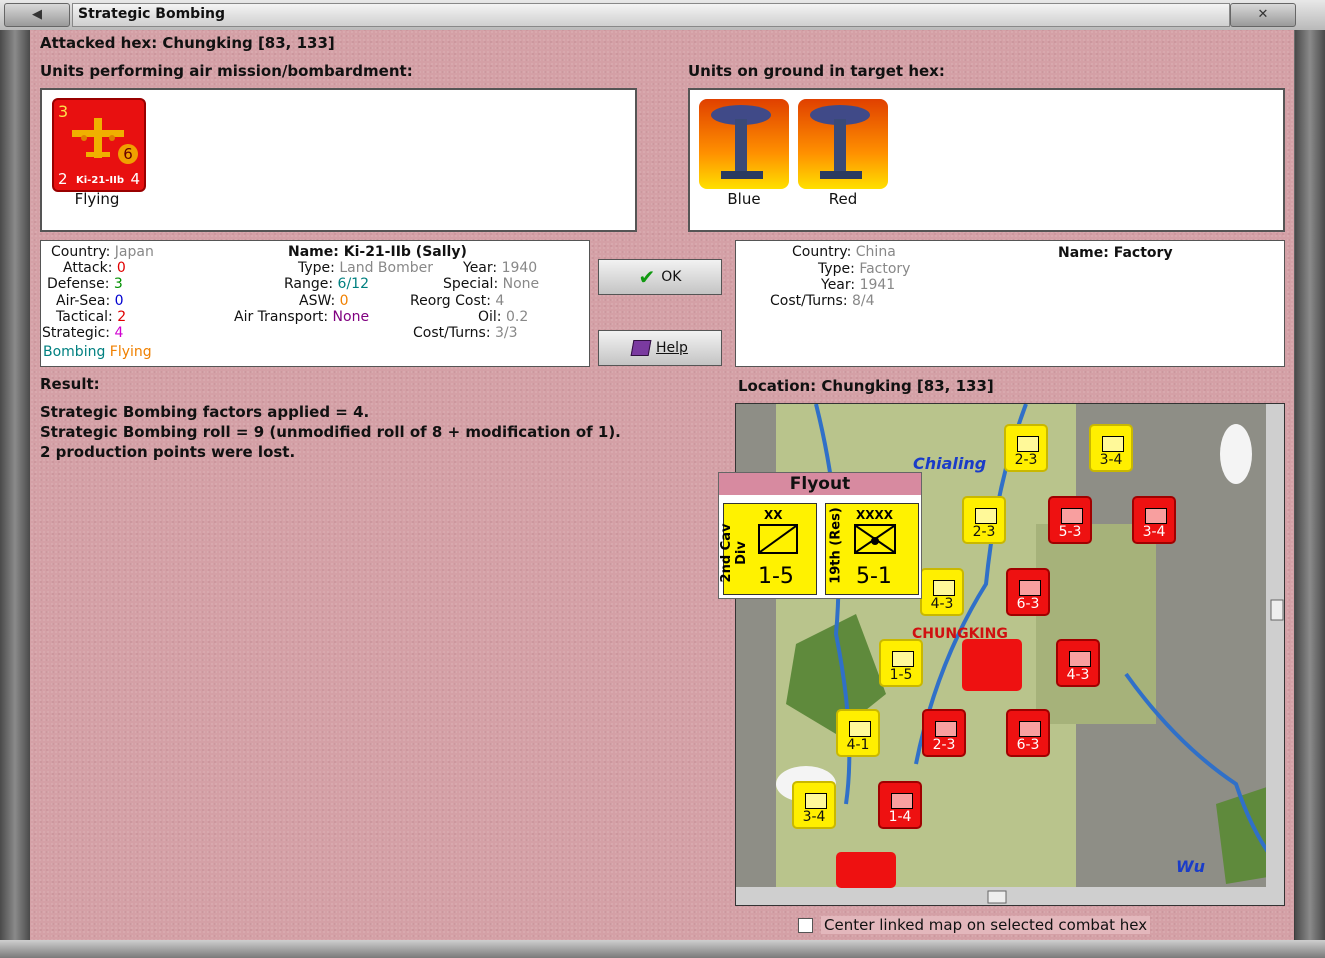 The height and width of the screenshot is (958, 1325). What do you see at coordinates (641, 348) in the screenshot?
I see `book-icon` at bounding box center [641, 348].